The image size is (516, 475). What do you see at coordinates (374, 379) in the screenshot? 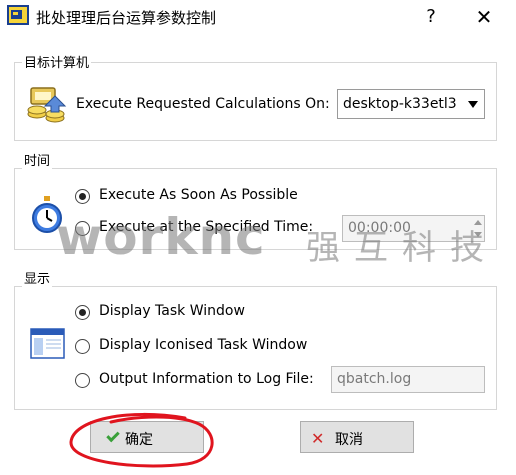
I see `log-file-value: qbatch.log` at bounding box center [374, 379].